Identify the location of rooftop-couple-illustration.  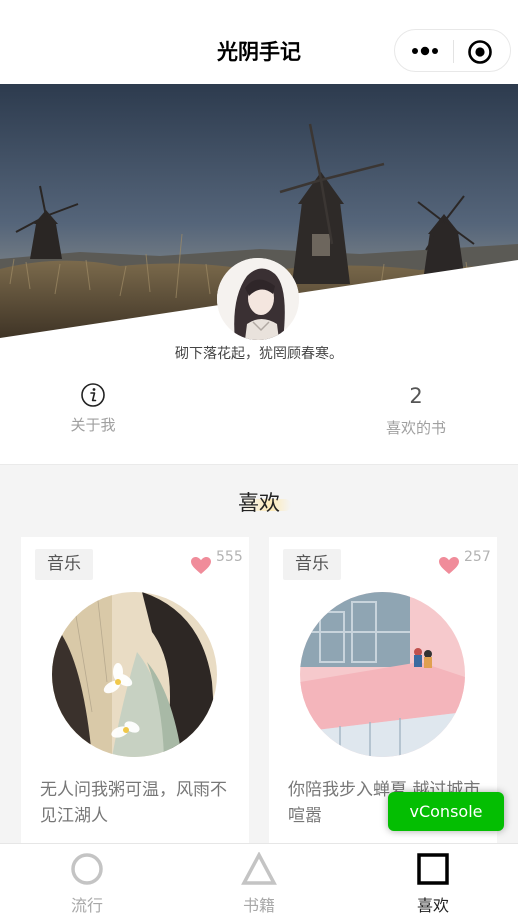
(382, 674).